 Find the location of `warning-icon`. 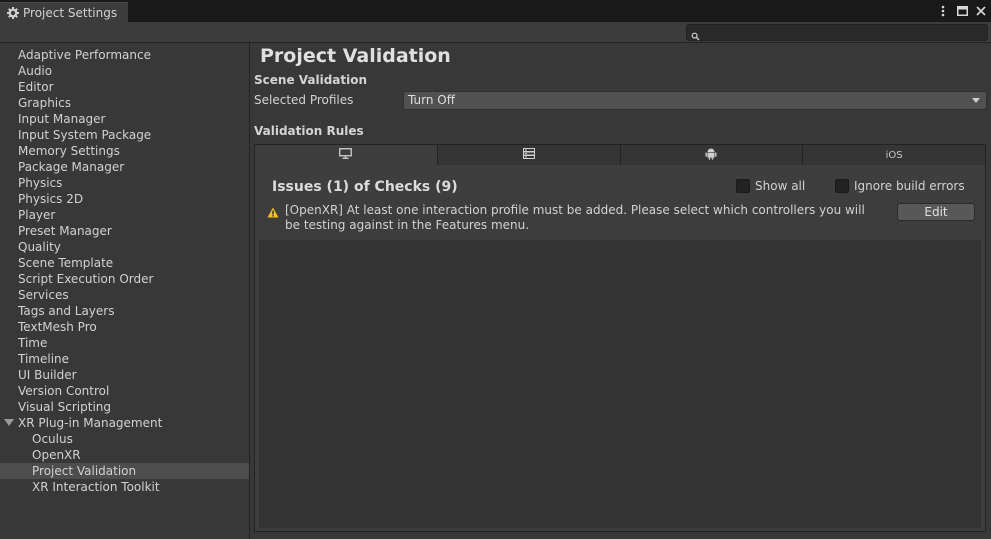

warning-icon is located at coordinates (273, 212).